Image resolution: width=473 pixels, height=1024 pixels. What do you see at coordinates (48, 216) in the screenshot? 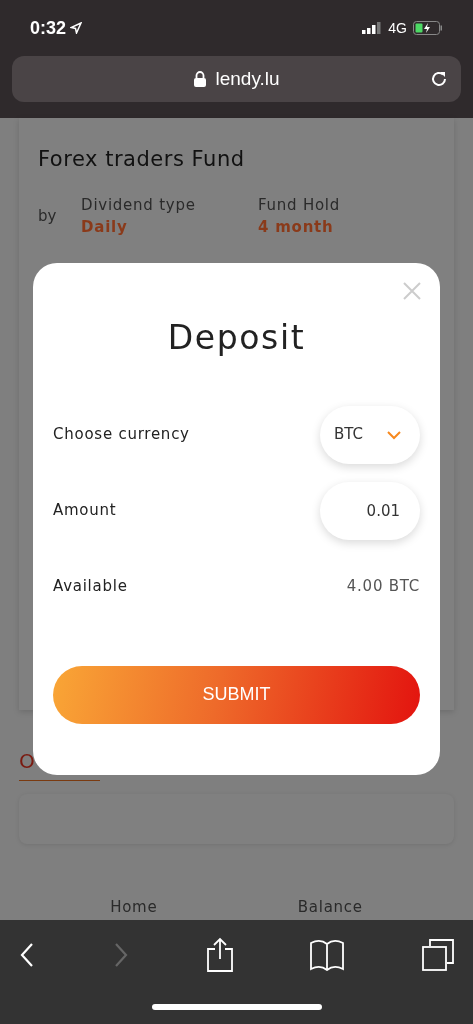
I see `by-label: by` at bounding box center [48, 216].